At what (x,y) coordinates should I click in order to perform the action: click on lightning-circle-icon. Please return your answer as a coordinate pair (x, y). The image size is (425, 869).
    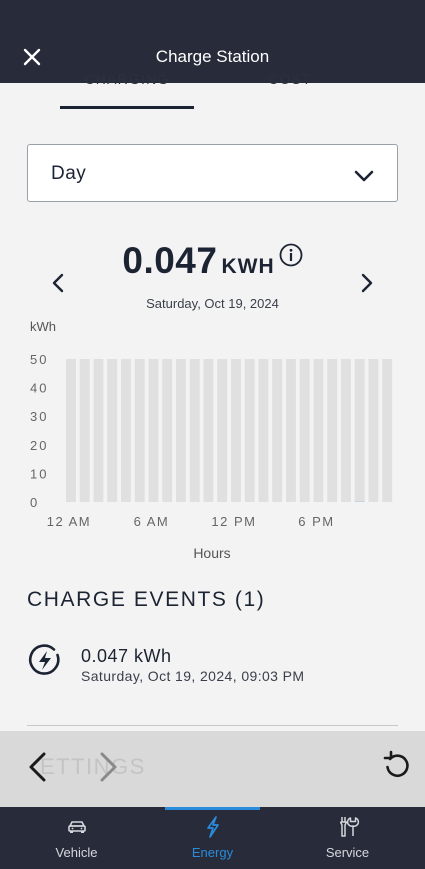
    Looking at the image, I should click on (44, 659).